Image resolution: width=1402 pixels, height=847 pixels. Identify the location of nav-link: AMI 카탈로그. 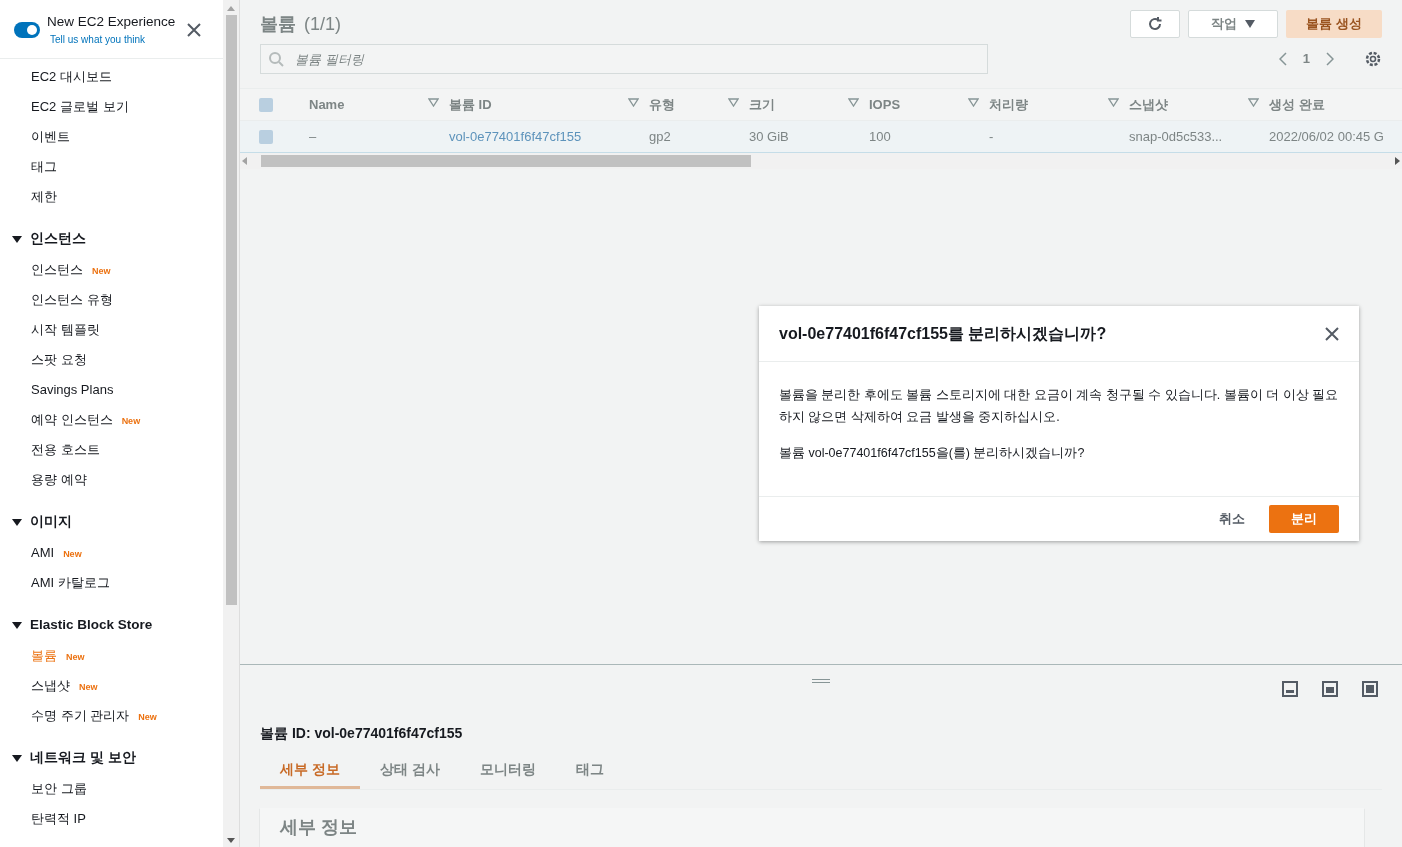
(111, 583).